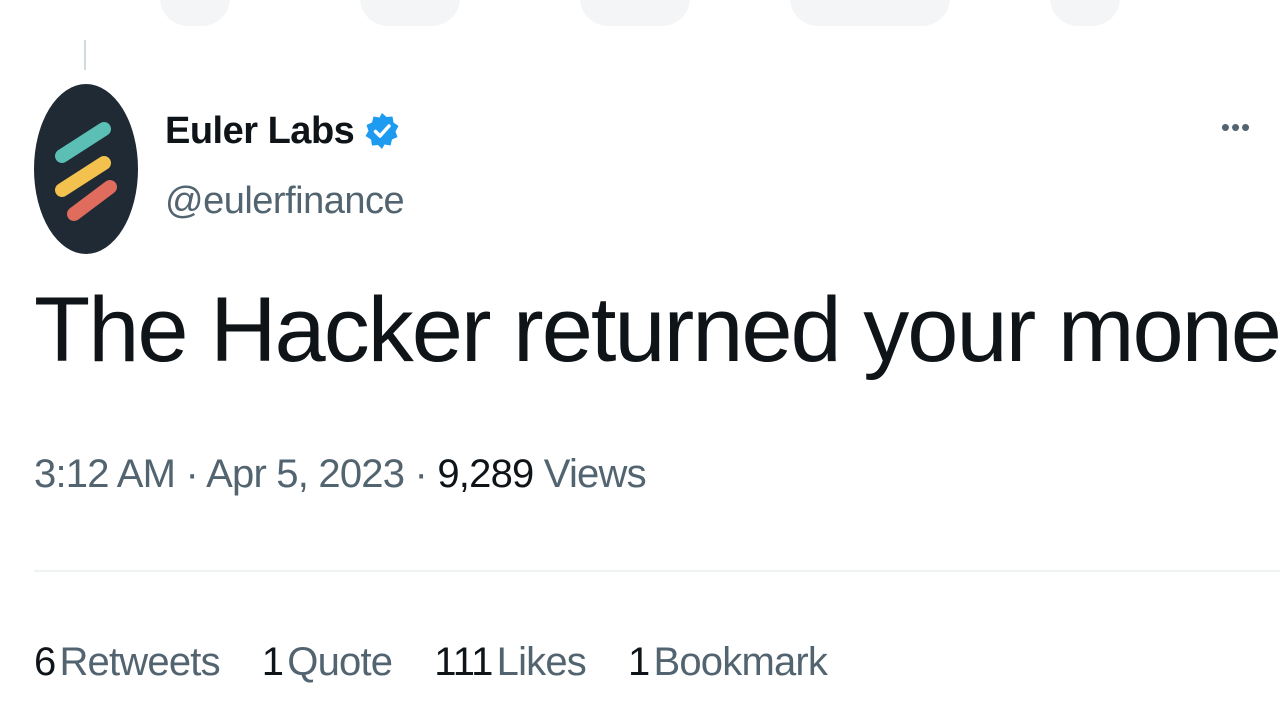 The image size is (1280, 720). What do you see at coordinates (382, 131) in the screenshot?
I see `verified-badge-icon` at bounding box center [382, 131].